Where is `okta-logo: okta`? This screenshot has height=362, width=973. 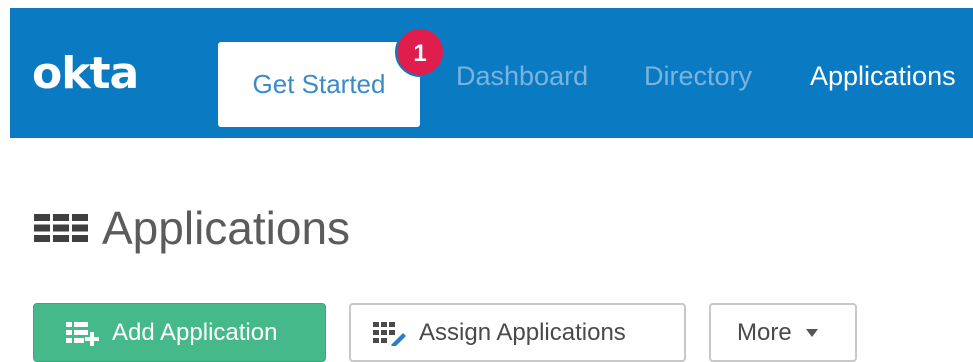 okta-logo: okta is located at coordinates (85, 74).